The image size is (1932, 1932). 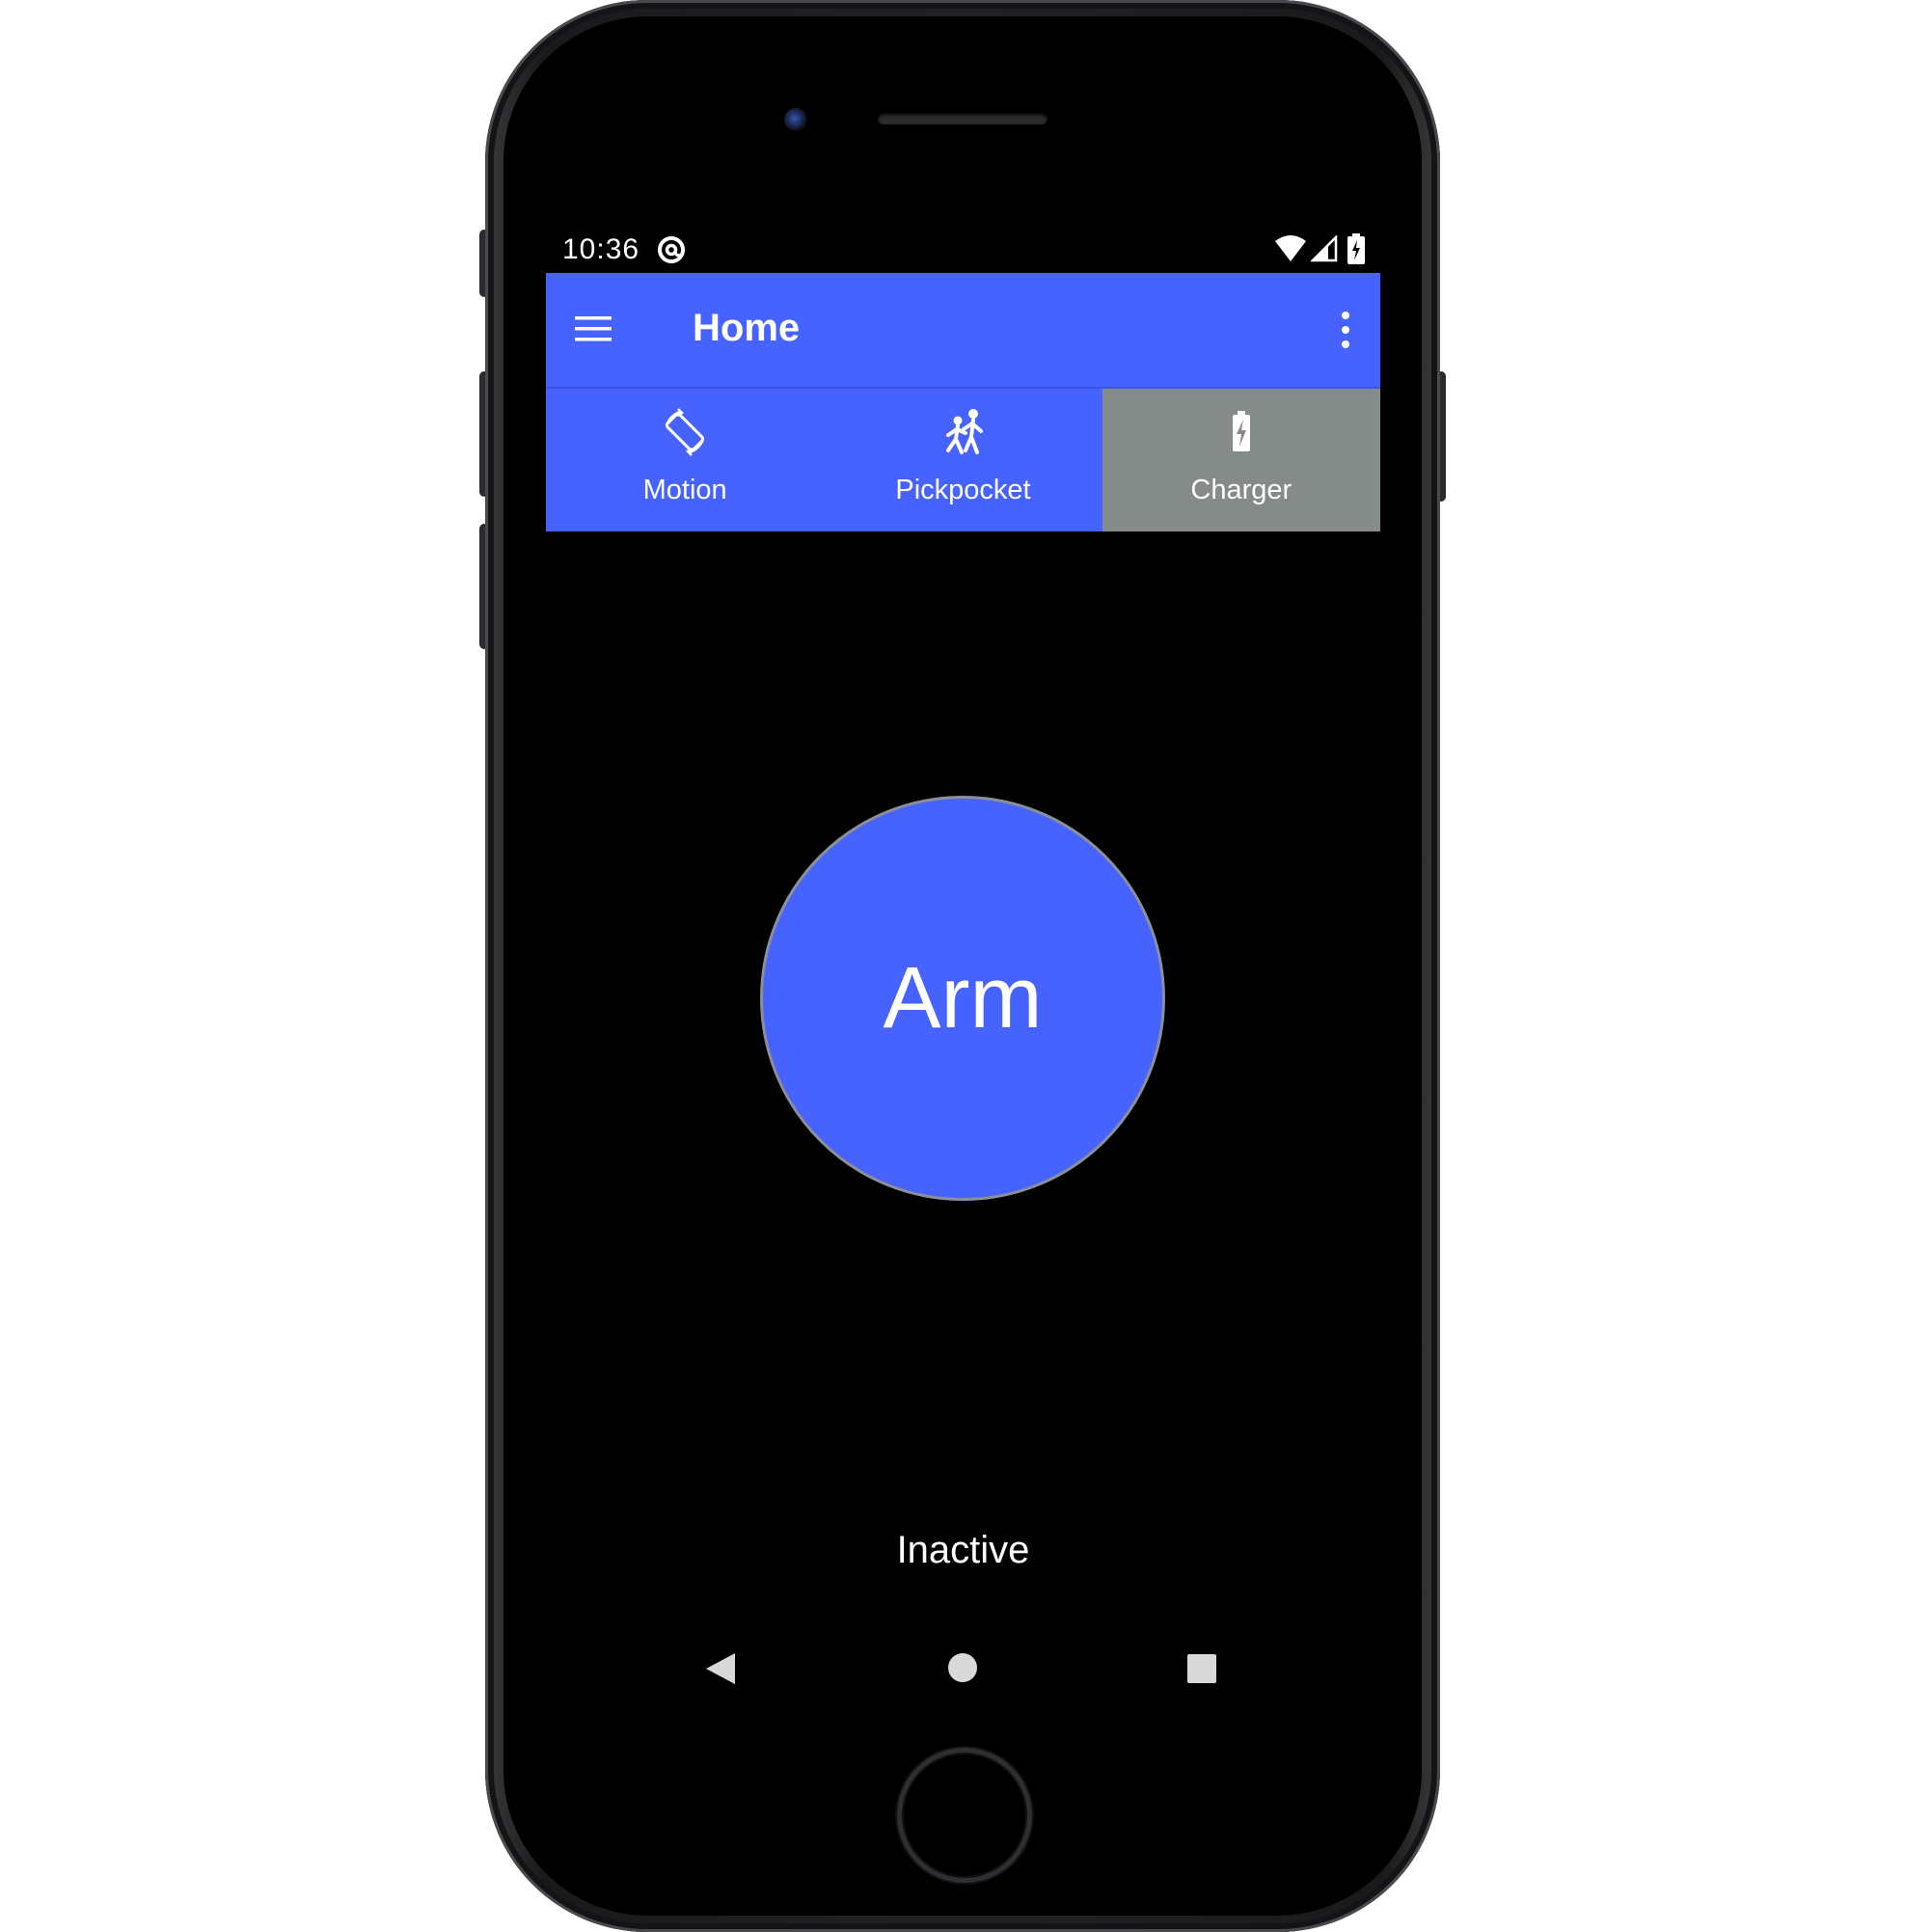 What do you see at coordinates (962, 1667) in the screenshot?
I see `home-icon` at bounding box center [962, 1667].